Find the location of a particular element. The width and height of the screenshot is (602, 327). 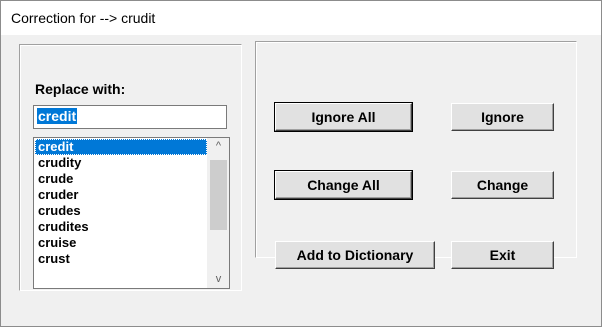

list-item: credit is located at coordinates (121, 147).